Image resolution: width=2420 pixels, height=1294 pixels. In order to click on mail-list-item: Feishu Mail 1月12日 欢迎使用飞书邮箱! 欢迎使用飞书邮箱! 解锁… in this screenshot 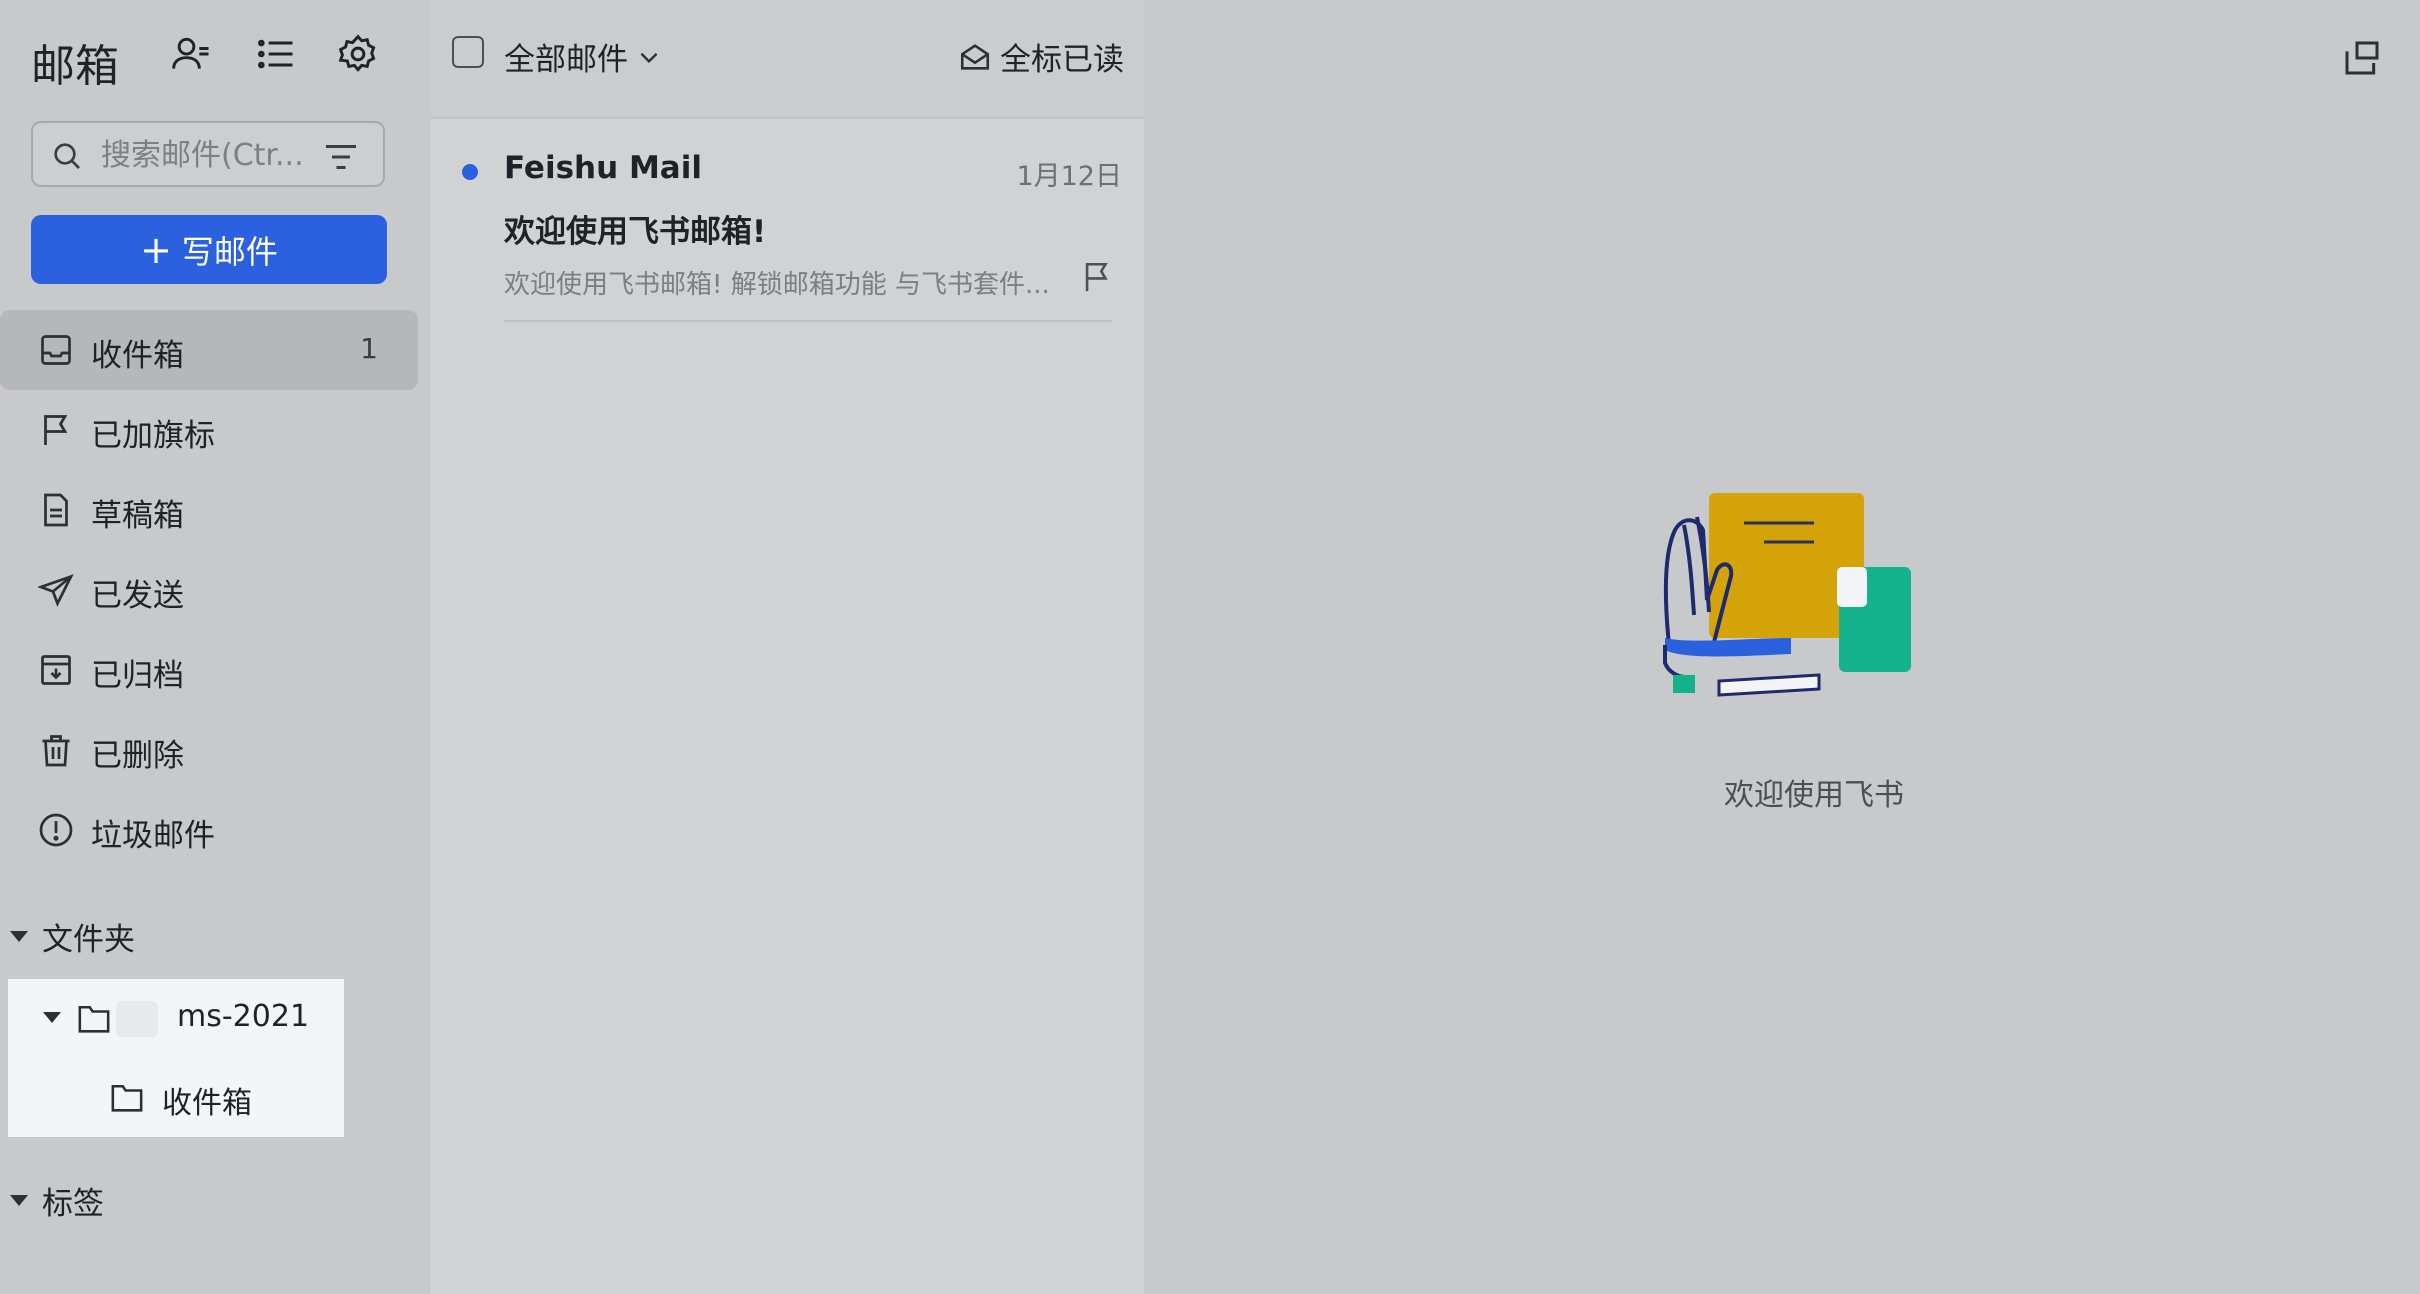, I will do `click(787, 227)`.